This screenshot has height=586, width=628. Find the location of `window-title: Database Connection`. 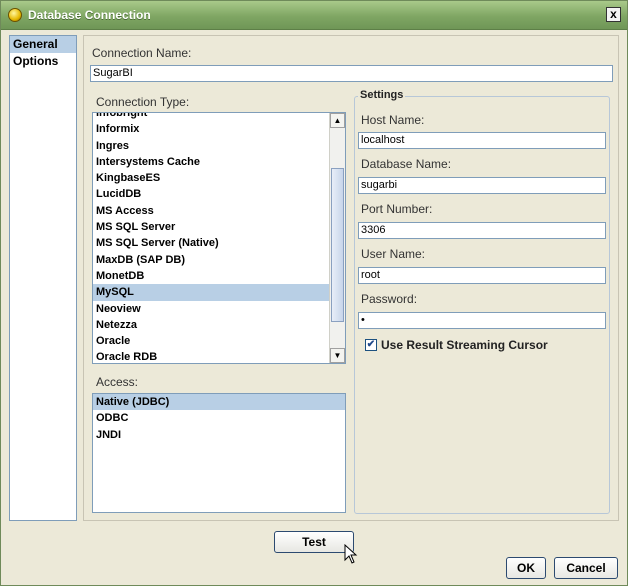

window-title: Database Connection is located at coordinates (89, 15).